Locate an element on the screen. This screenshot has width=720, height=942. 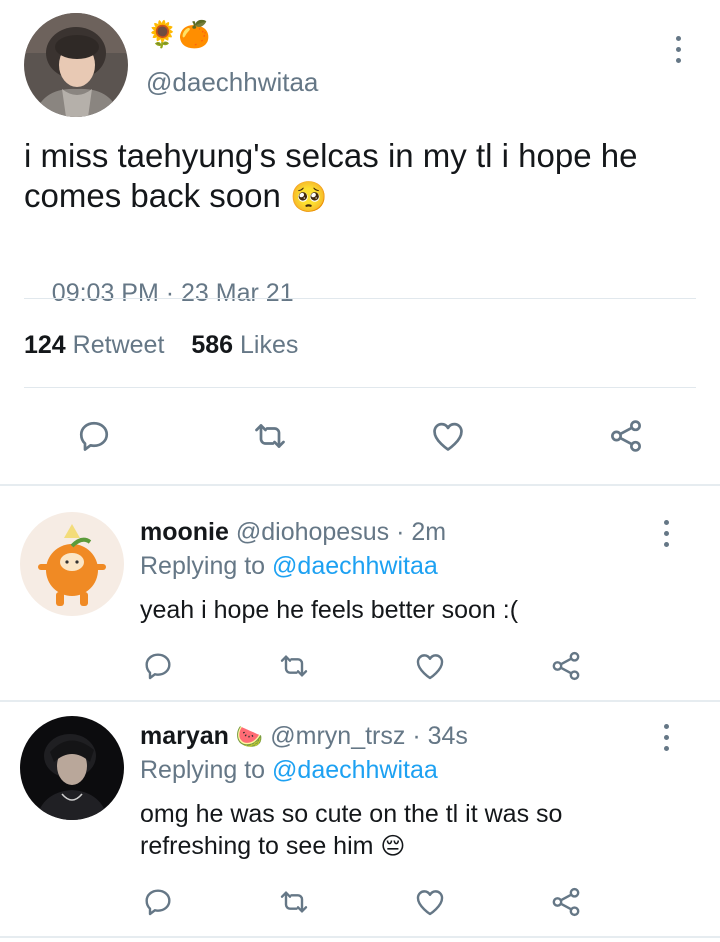
pleading-face-emoji: 🥺 is located at coordinates (308, 198).